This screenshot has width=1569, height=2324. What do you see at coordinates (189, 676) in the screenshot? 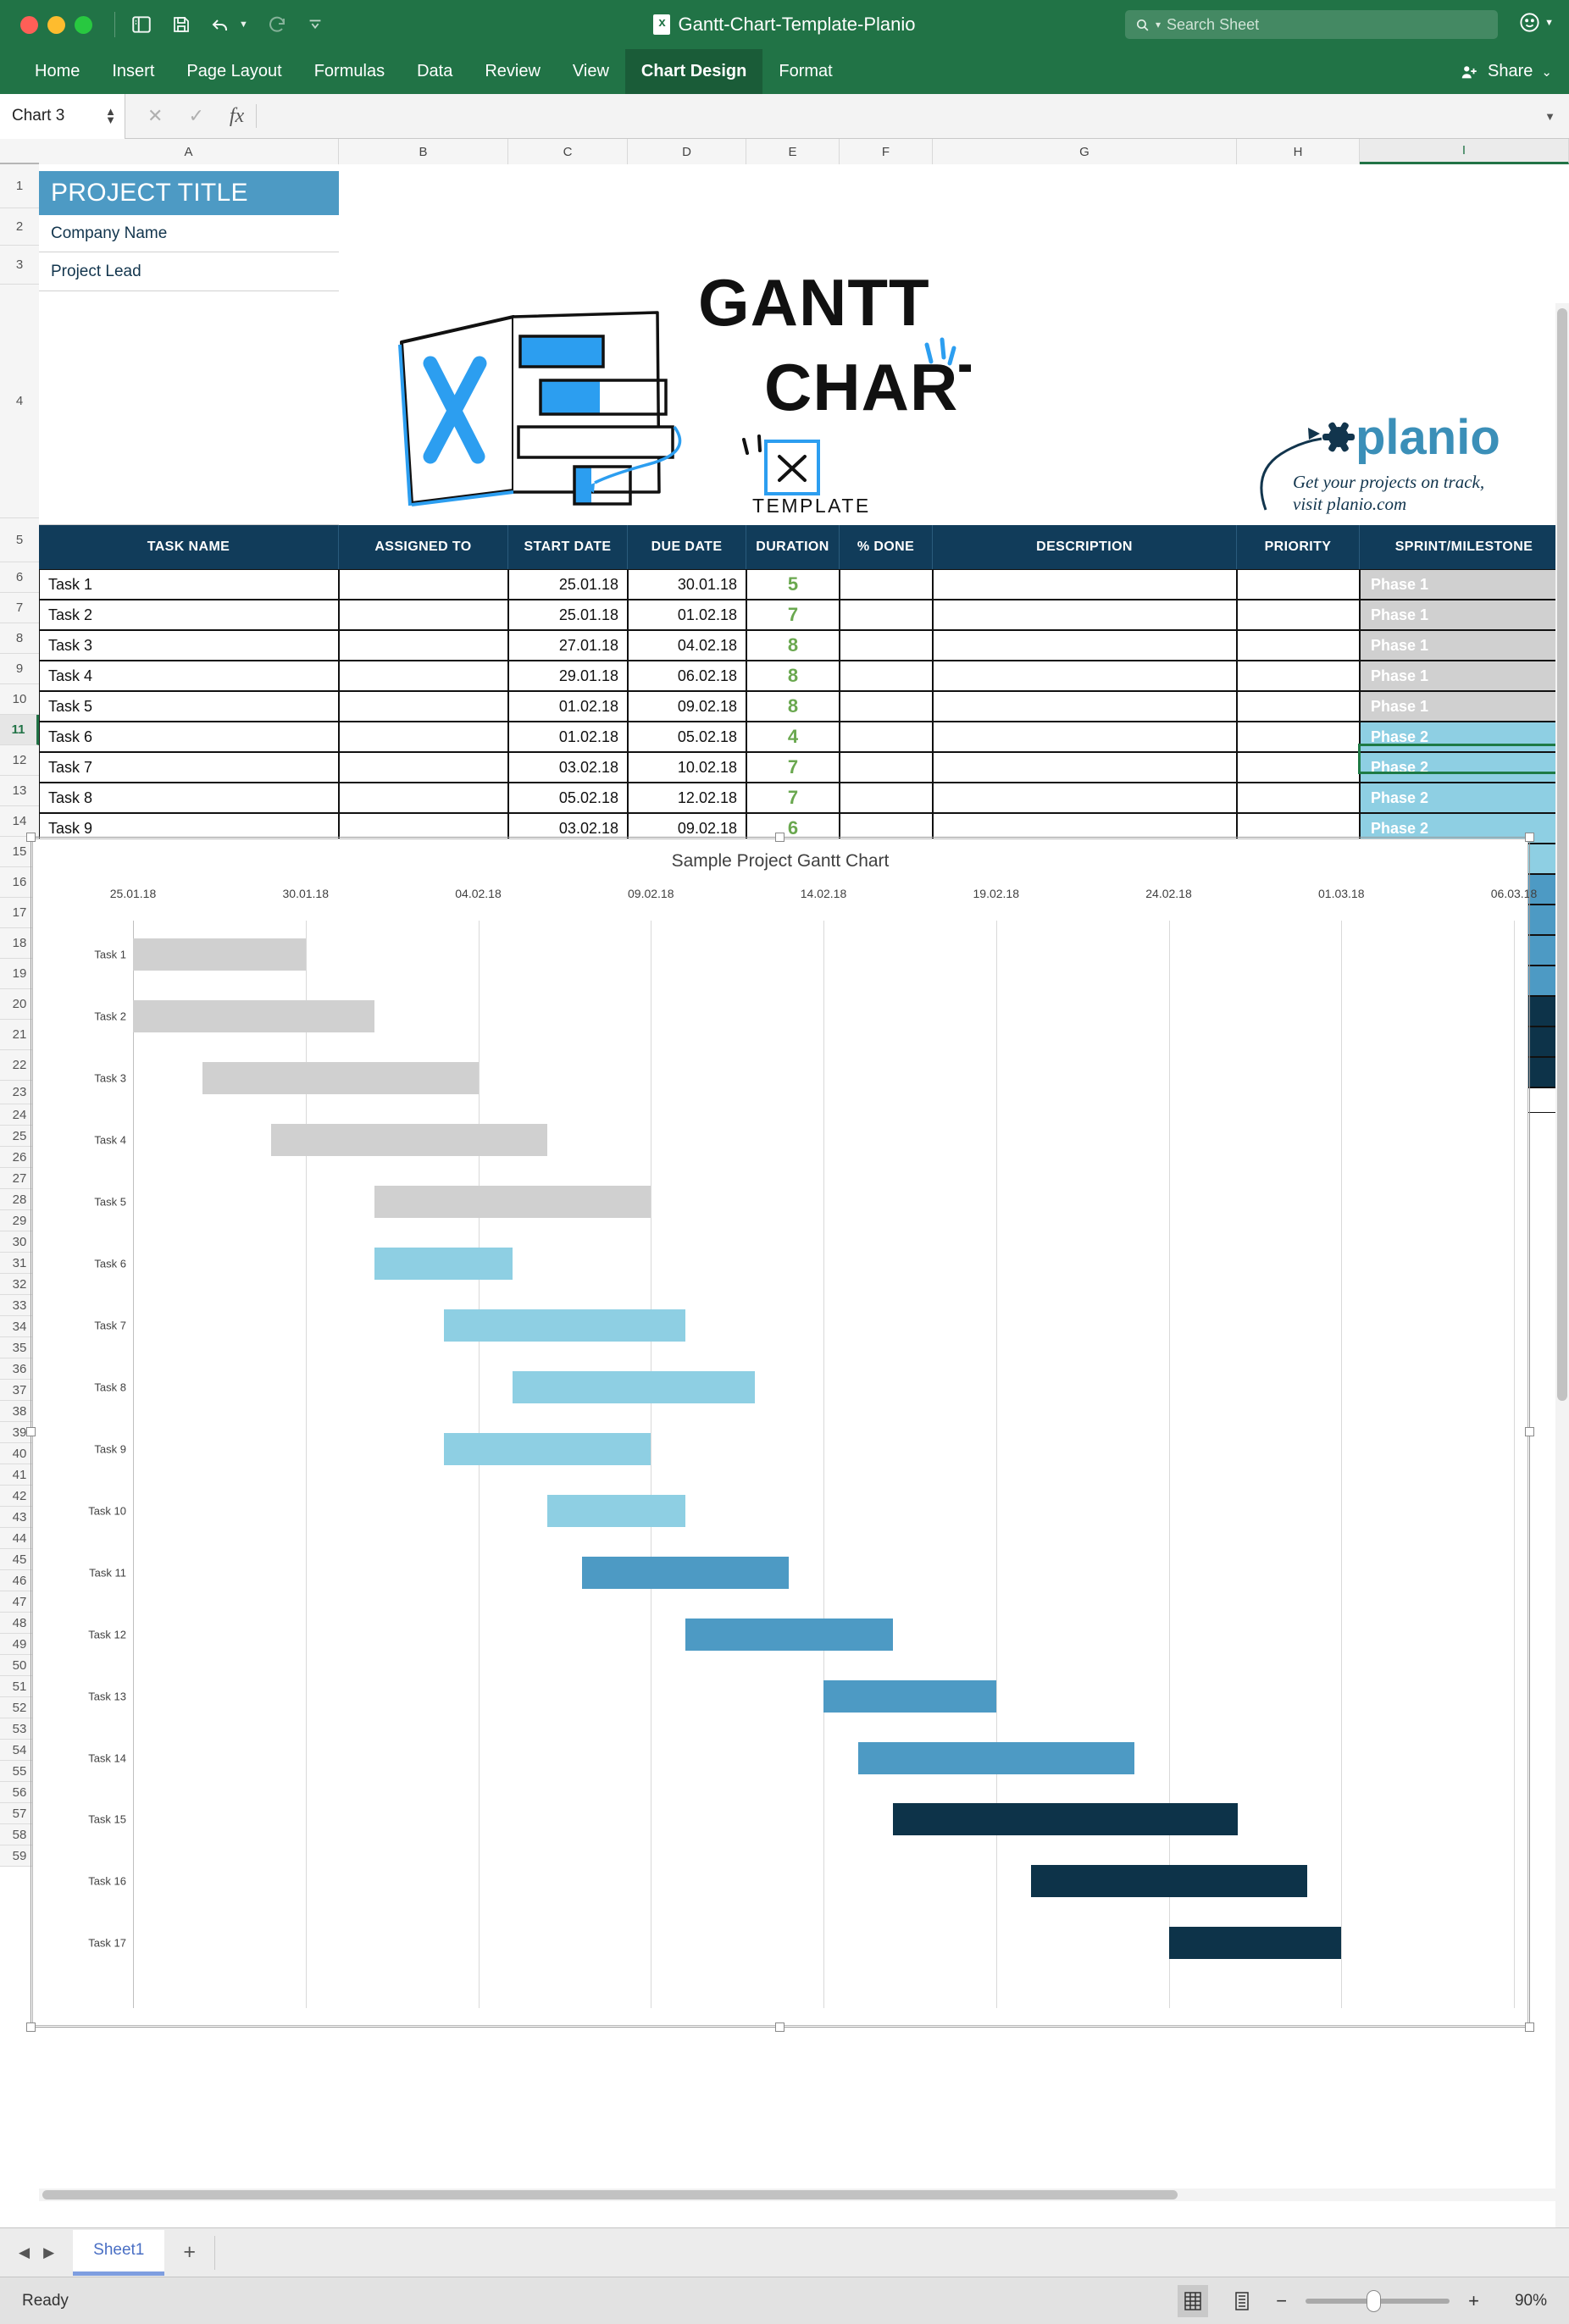
I see `cell-task-9: Task 4` at bounding box center [189, 676].